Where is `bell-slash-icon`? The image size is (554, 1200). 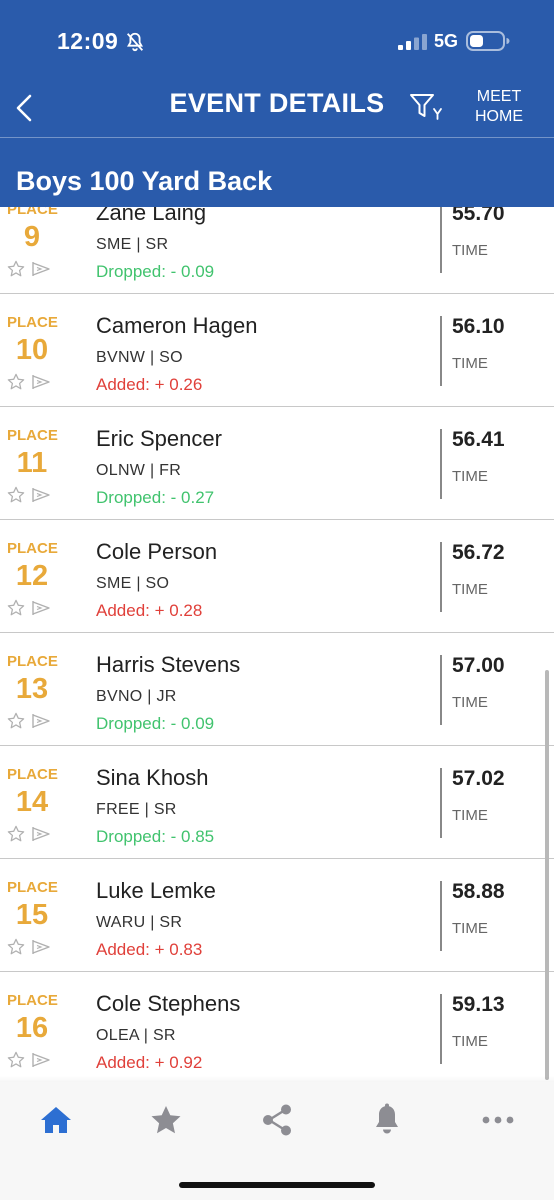
bell-slash-icon is located at coordinates (135, 42).